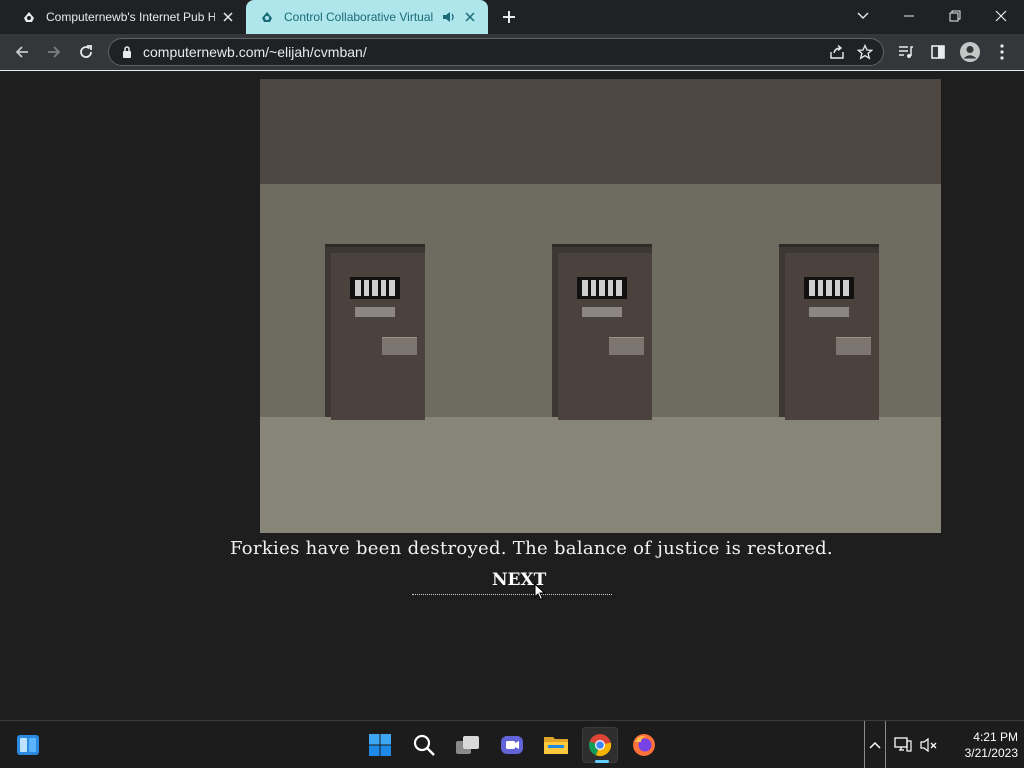 The height and width of the screenshot is (768, 1024). I want to click on search-button, so click(424, 745).